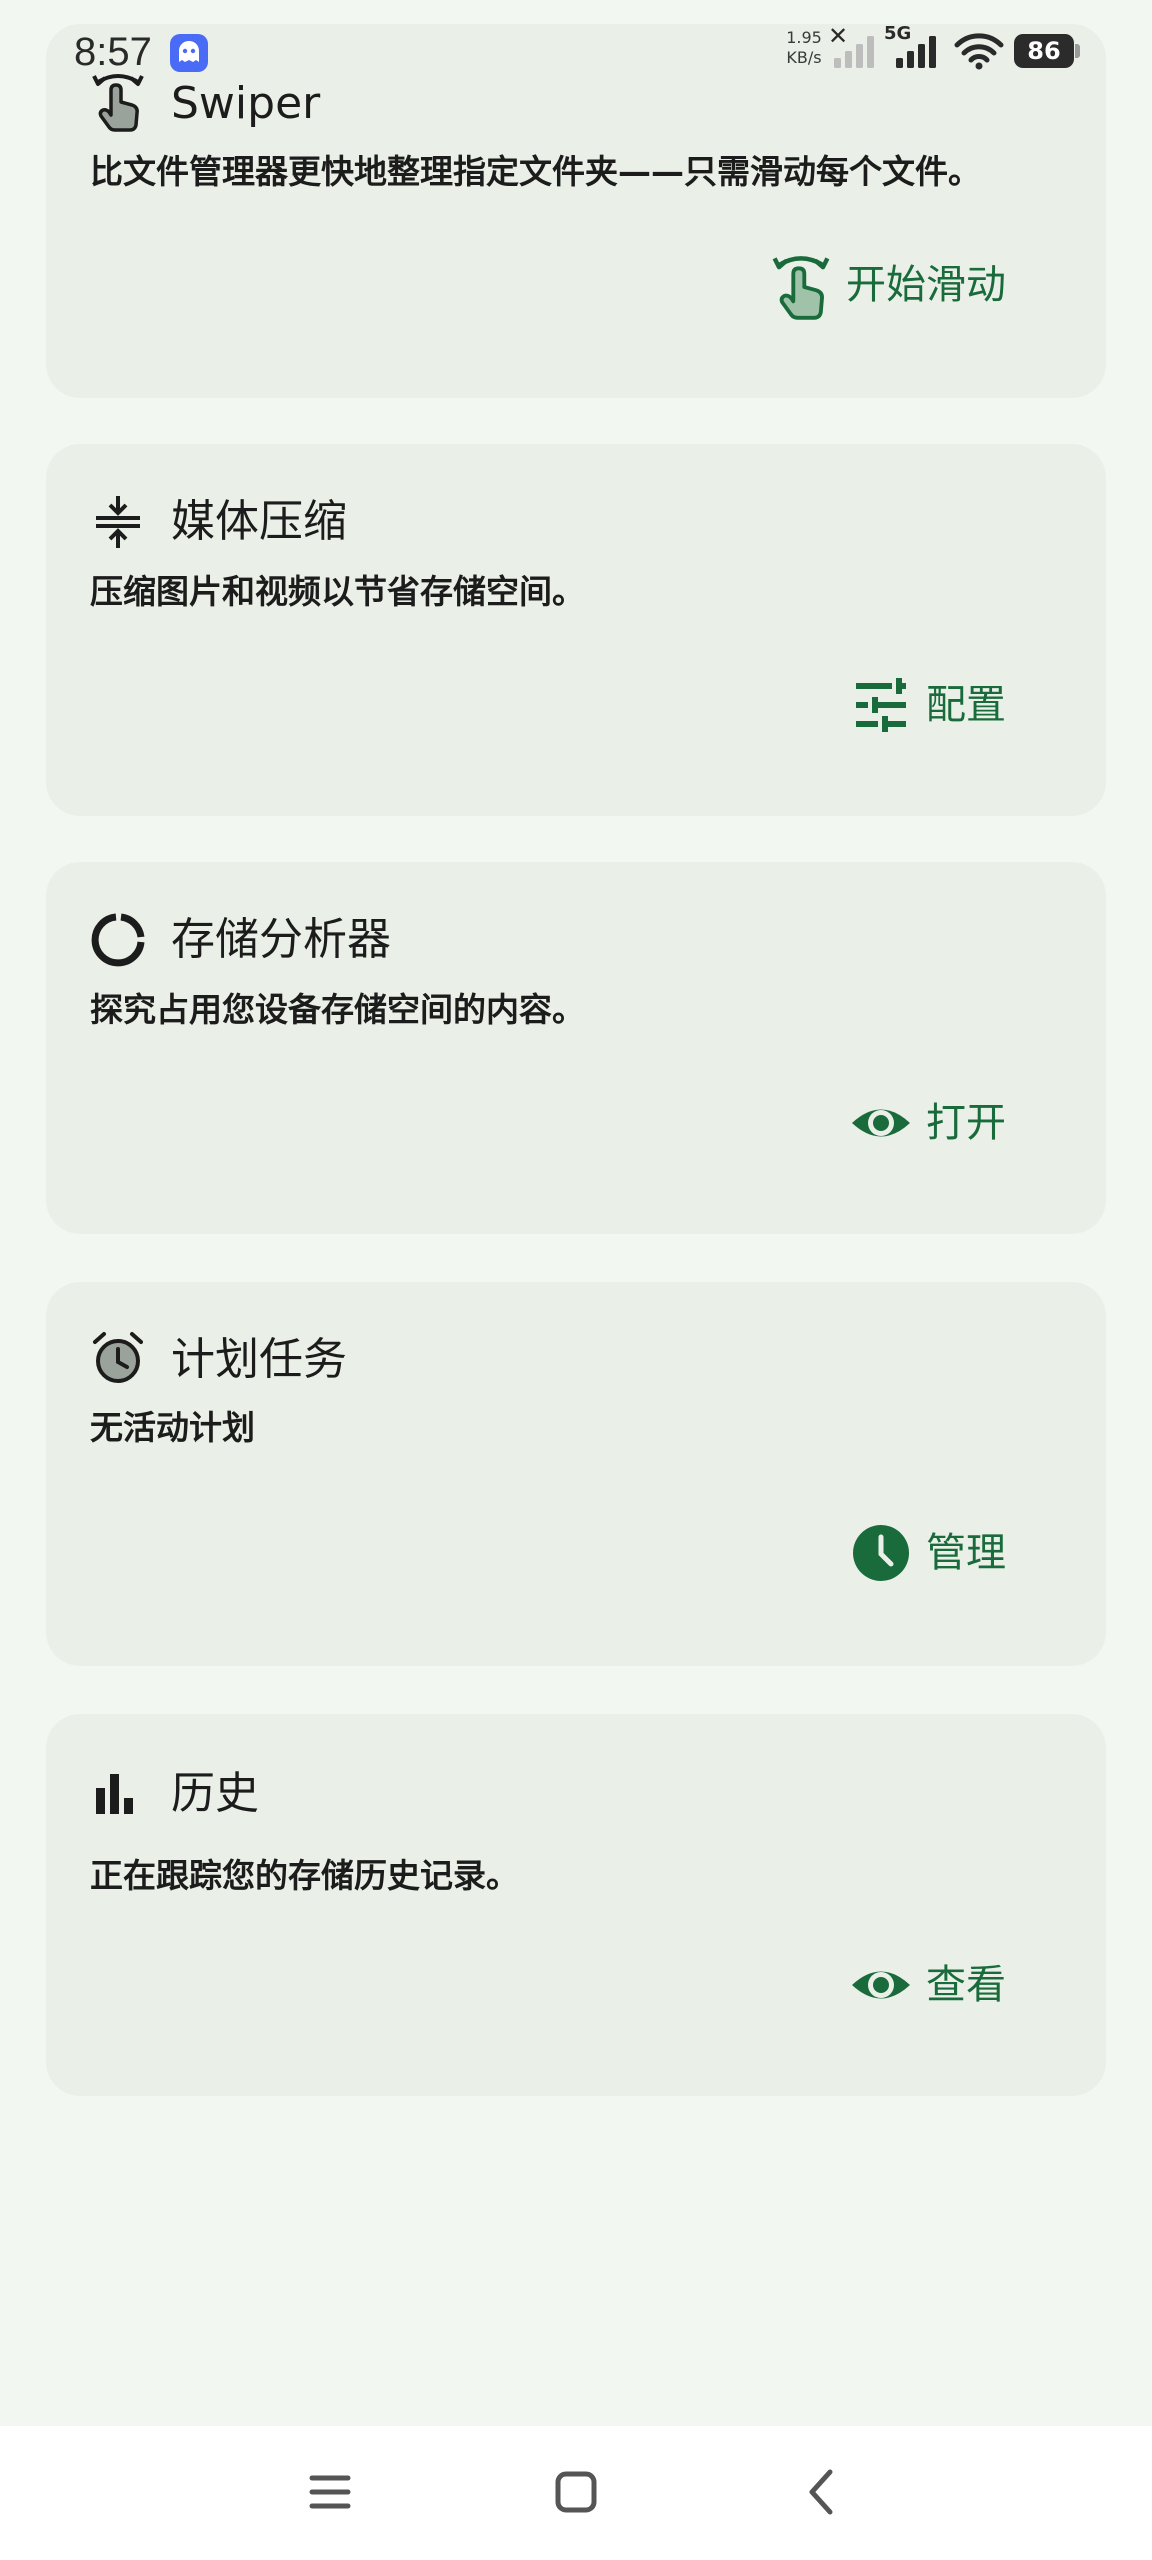  I want to click on card-title: 存储分析器, so click(281, 939).